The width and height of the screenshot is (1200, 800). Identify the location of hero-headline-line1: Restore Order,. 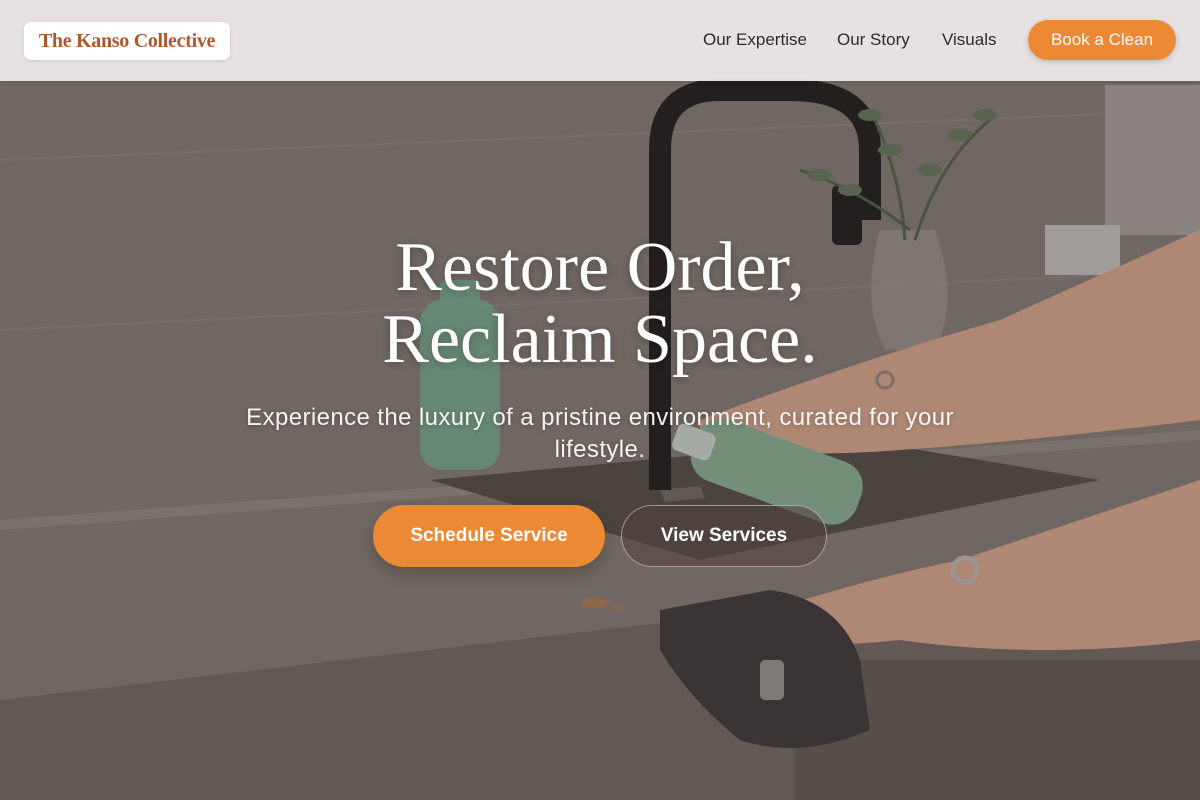
(600, 267).